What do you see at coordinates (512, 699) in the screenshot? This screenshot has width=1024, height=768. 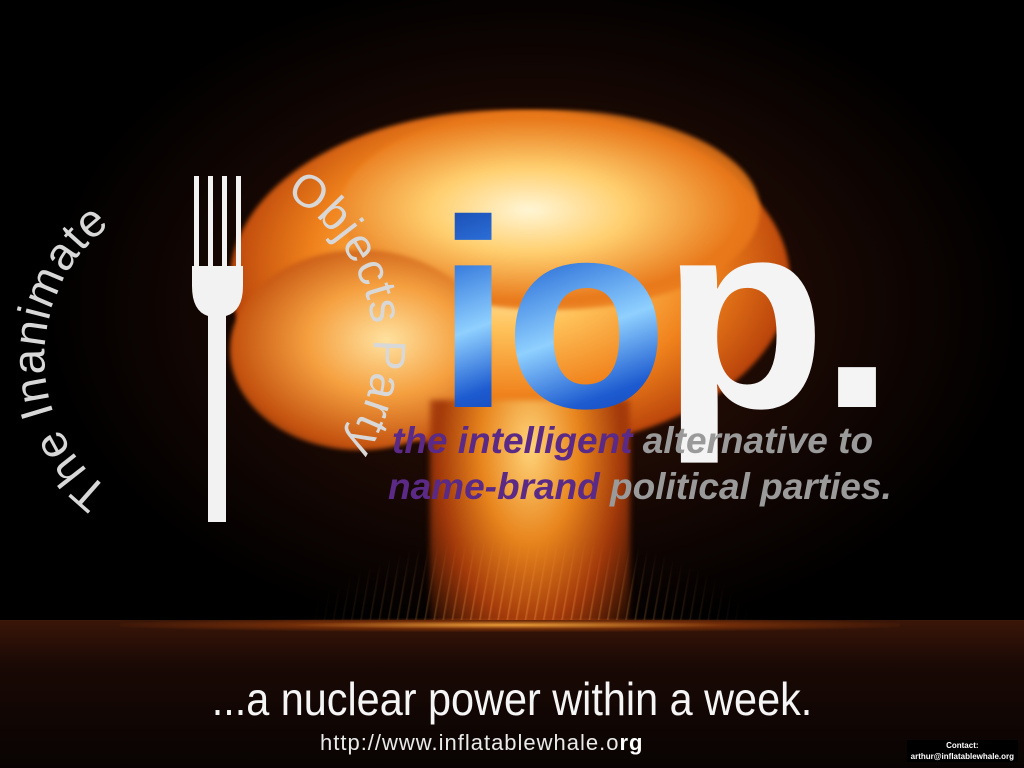 I see `slogan: ...a nuclear power within a week.` at bounding box center [512, 699].